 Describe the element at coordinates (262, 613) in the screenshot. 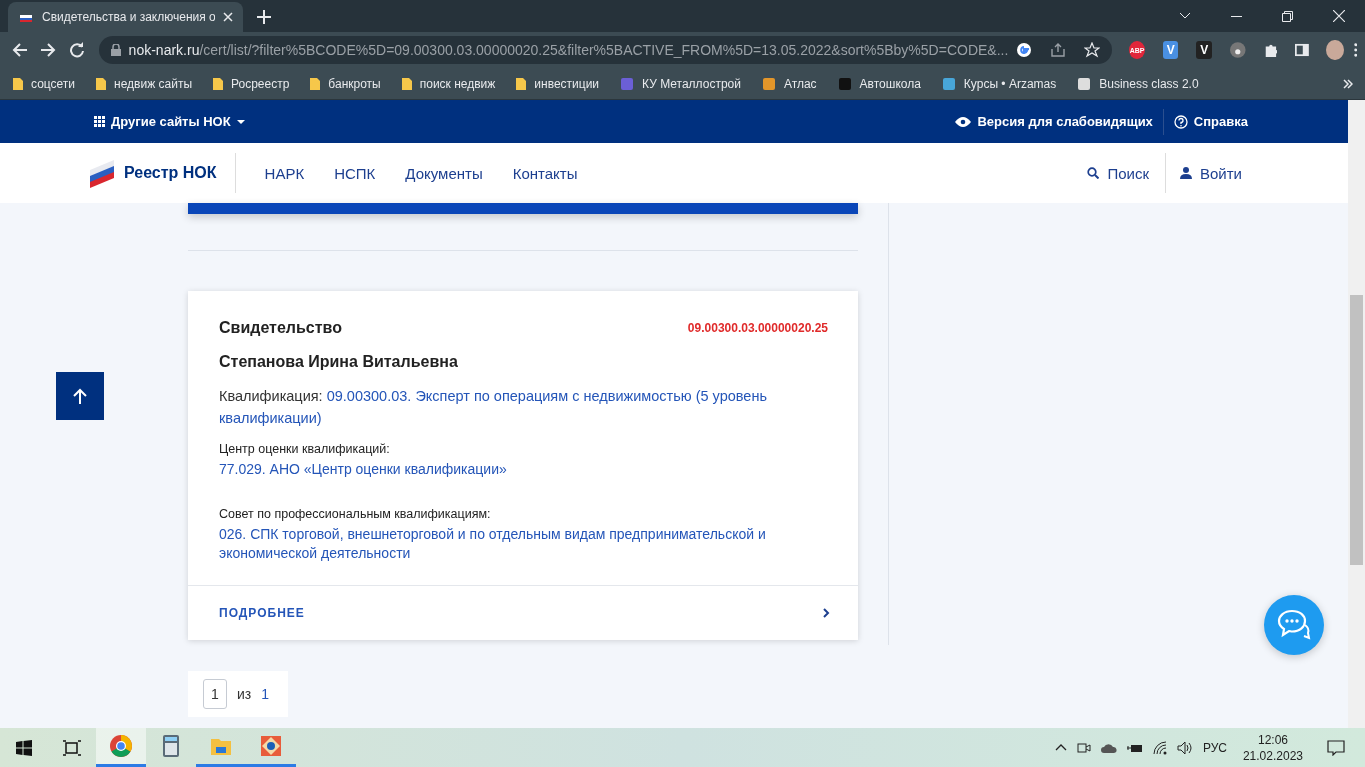

I see `details-link: ПОДРОБНЕЕ` at that location.